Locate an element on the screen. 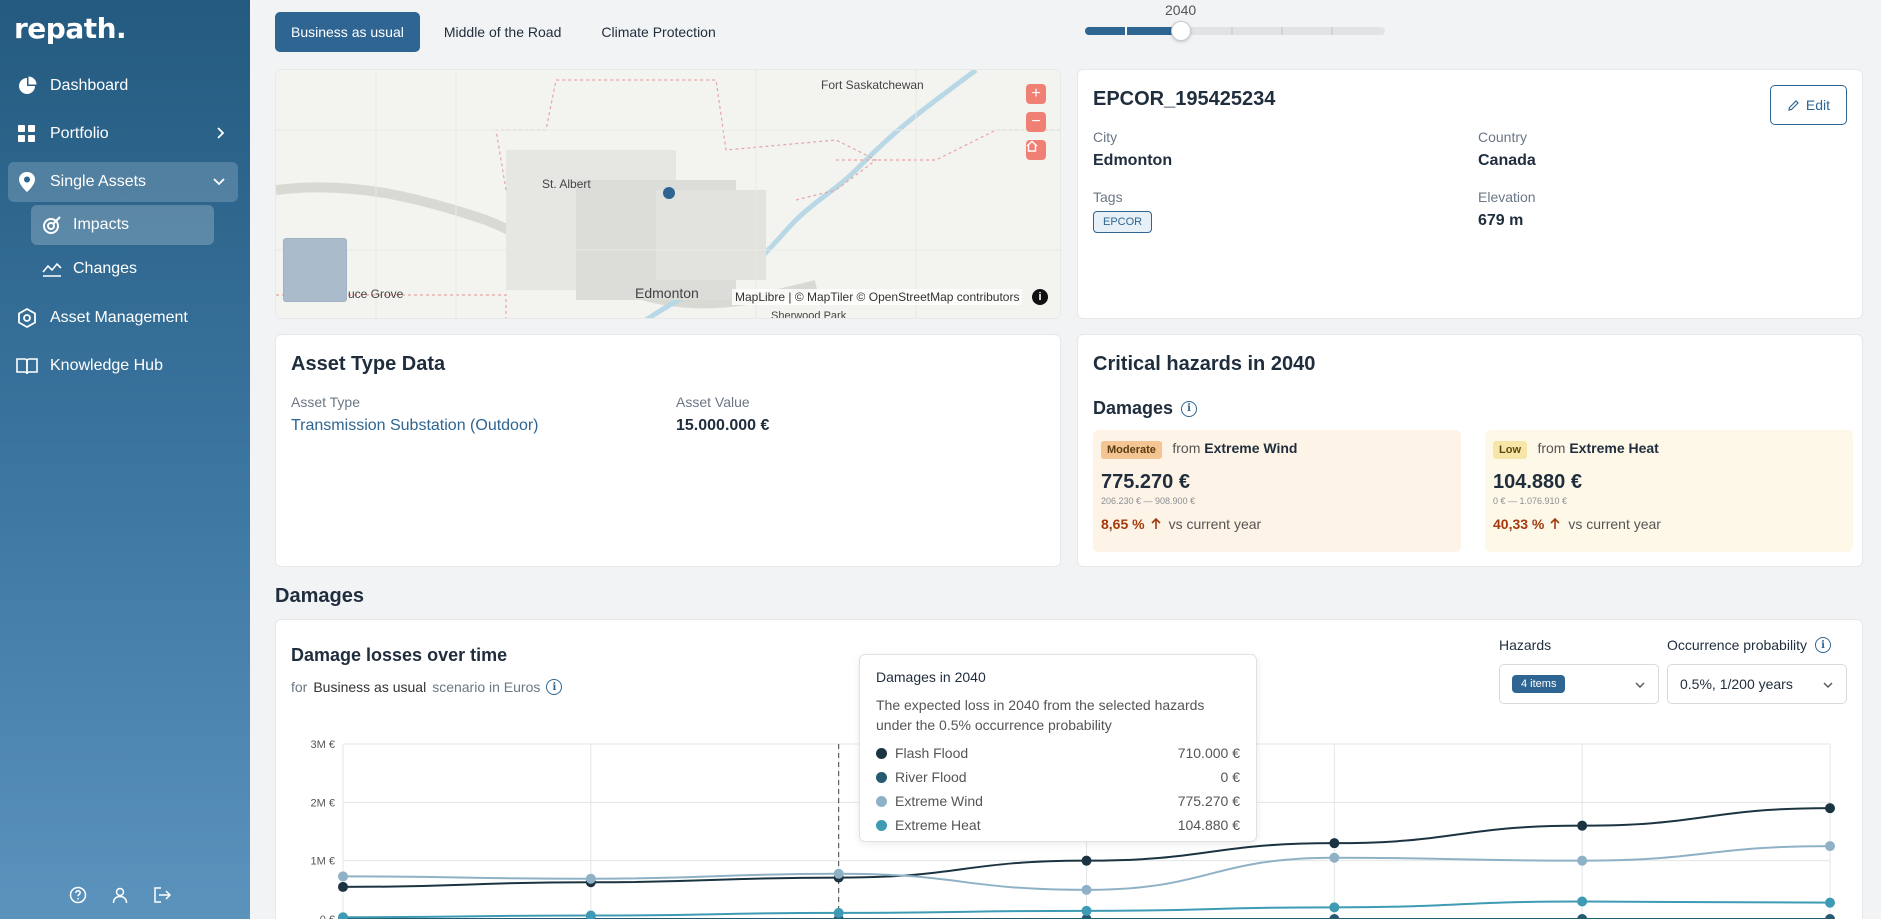 Image resolution: width=1881 pixels, height=919 pixels. sidebar-item-label: Asset Management is located at coordinates (119, 317).